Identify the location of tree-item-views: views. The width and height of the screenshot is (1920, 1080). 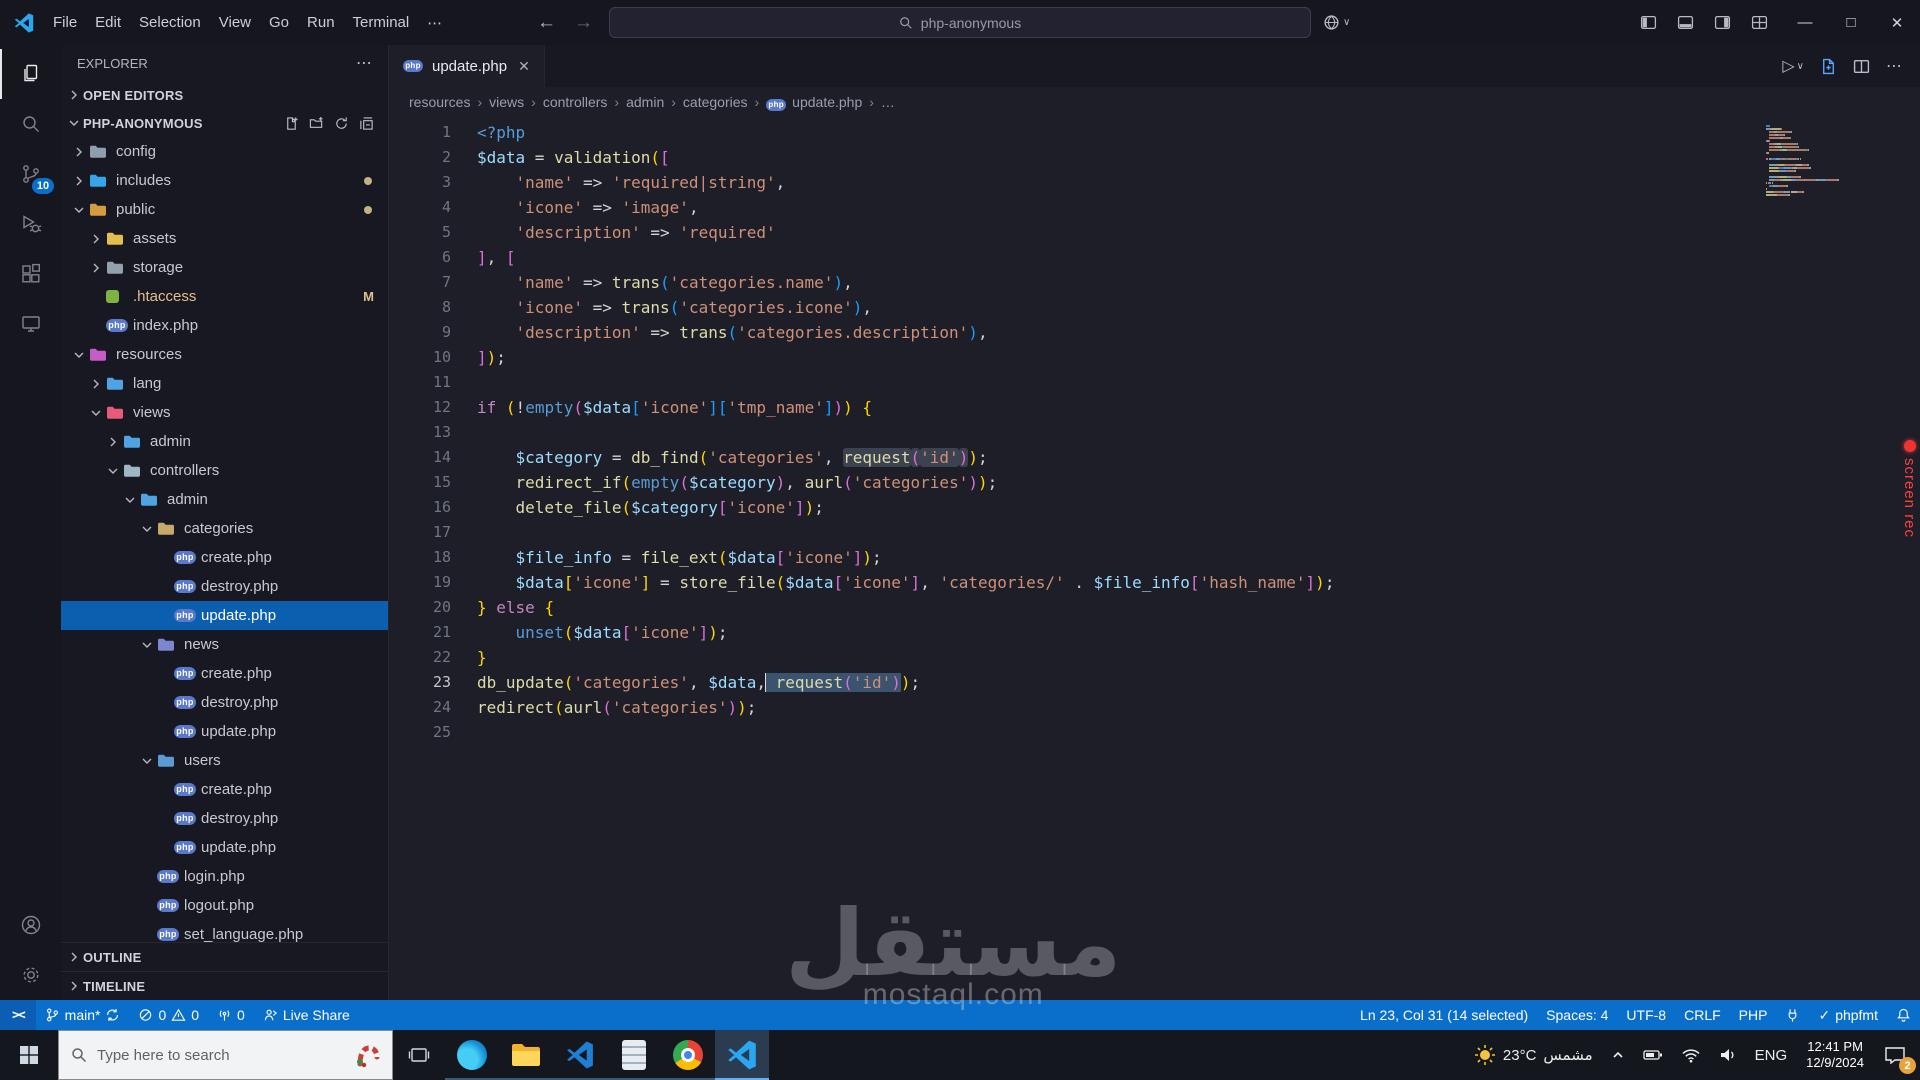
(224, 412).